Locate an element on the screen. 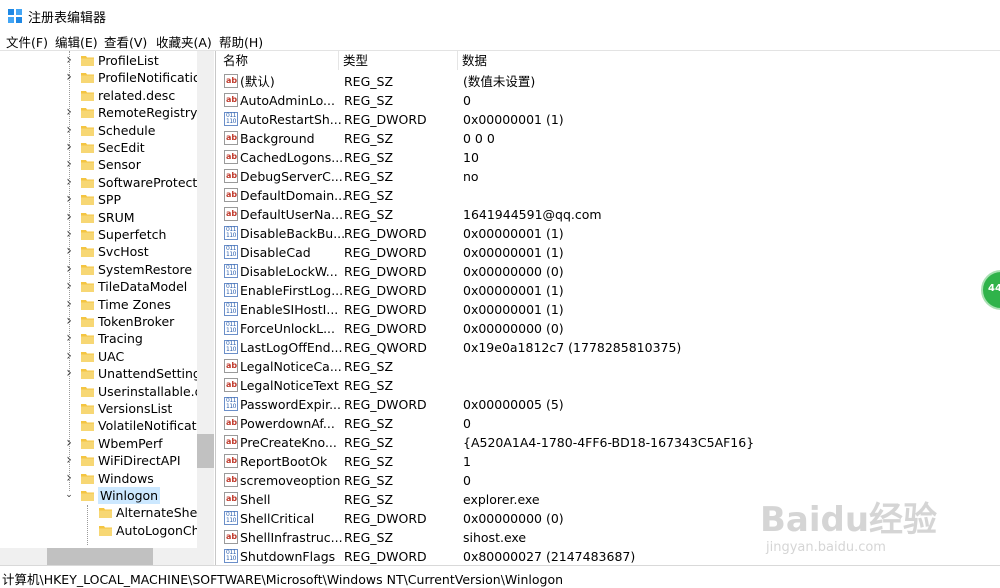 This screenshot has height=588, width=1000. tree-item-label: Userinstallable.dr is located at coordinates (153, 391).